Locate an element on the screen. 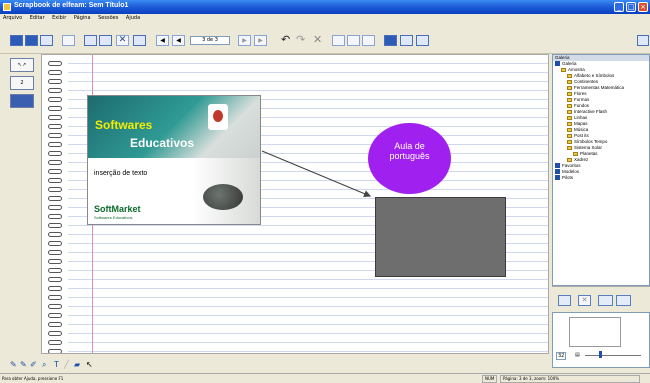 This screenshot has width=650, height=383. magic-pen-icon: ⌕ is located at coordinates (44, 365).